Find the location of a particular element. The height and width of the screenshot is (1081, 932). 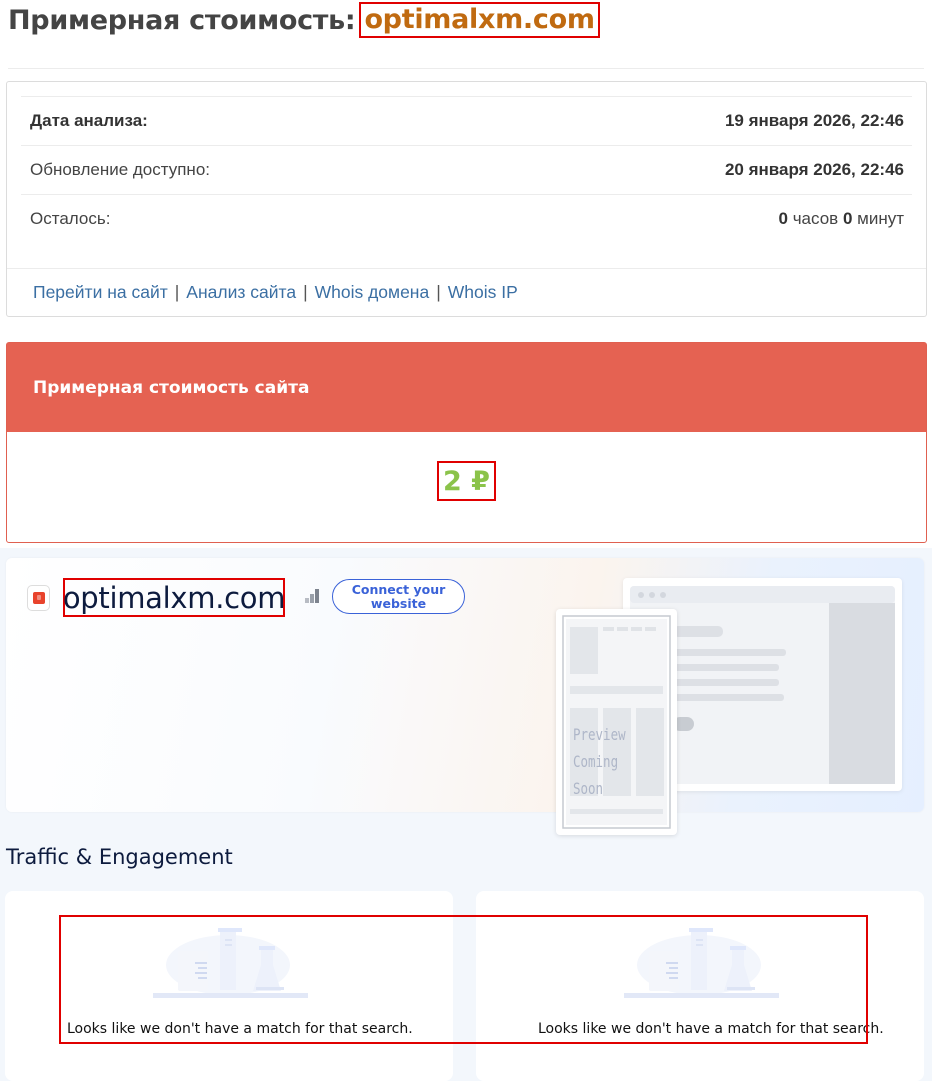

analysis-date-row: Дата анализа: 19 января 2026, 22:46 is located at coordinates (466, 120).